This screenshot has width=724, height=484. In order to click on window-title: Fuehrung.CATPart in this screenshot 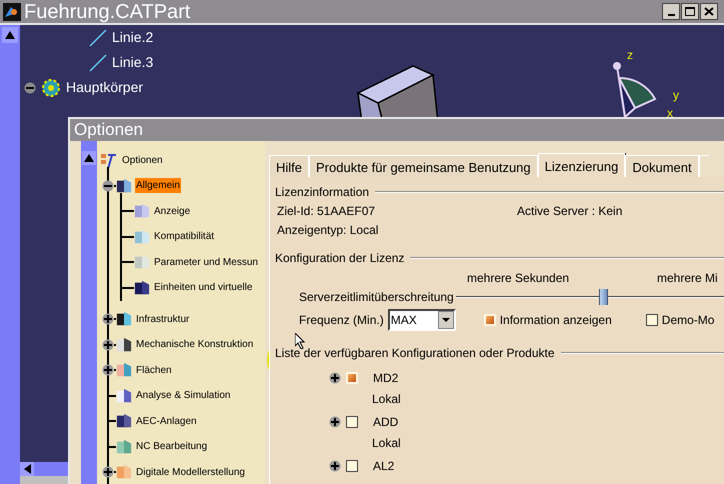, I will do `click(107, 12)`.